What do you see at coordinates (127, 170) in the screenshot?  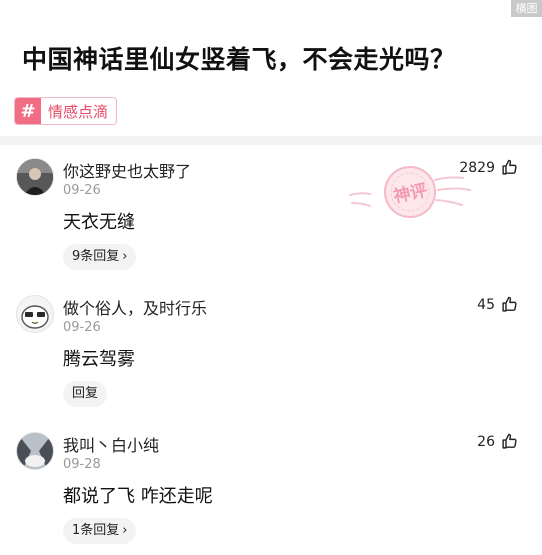 I see `comment-author: 你这野史也太野了` at bounding box center [127, 170].